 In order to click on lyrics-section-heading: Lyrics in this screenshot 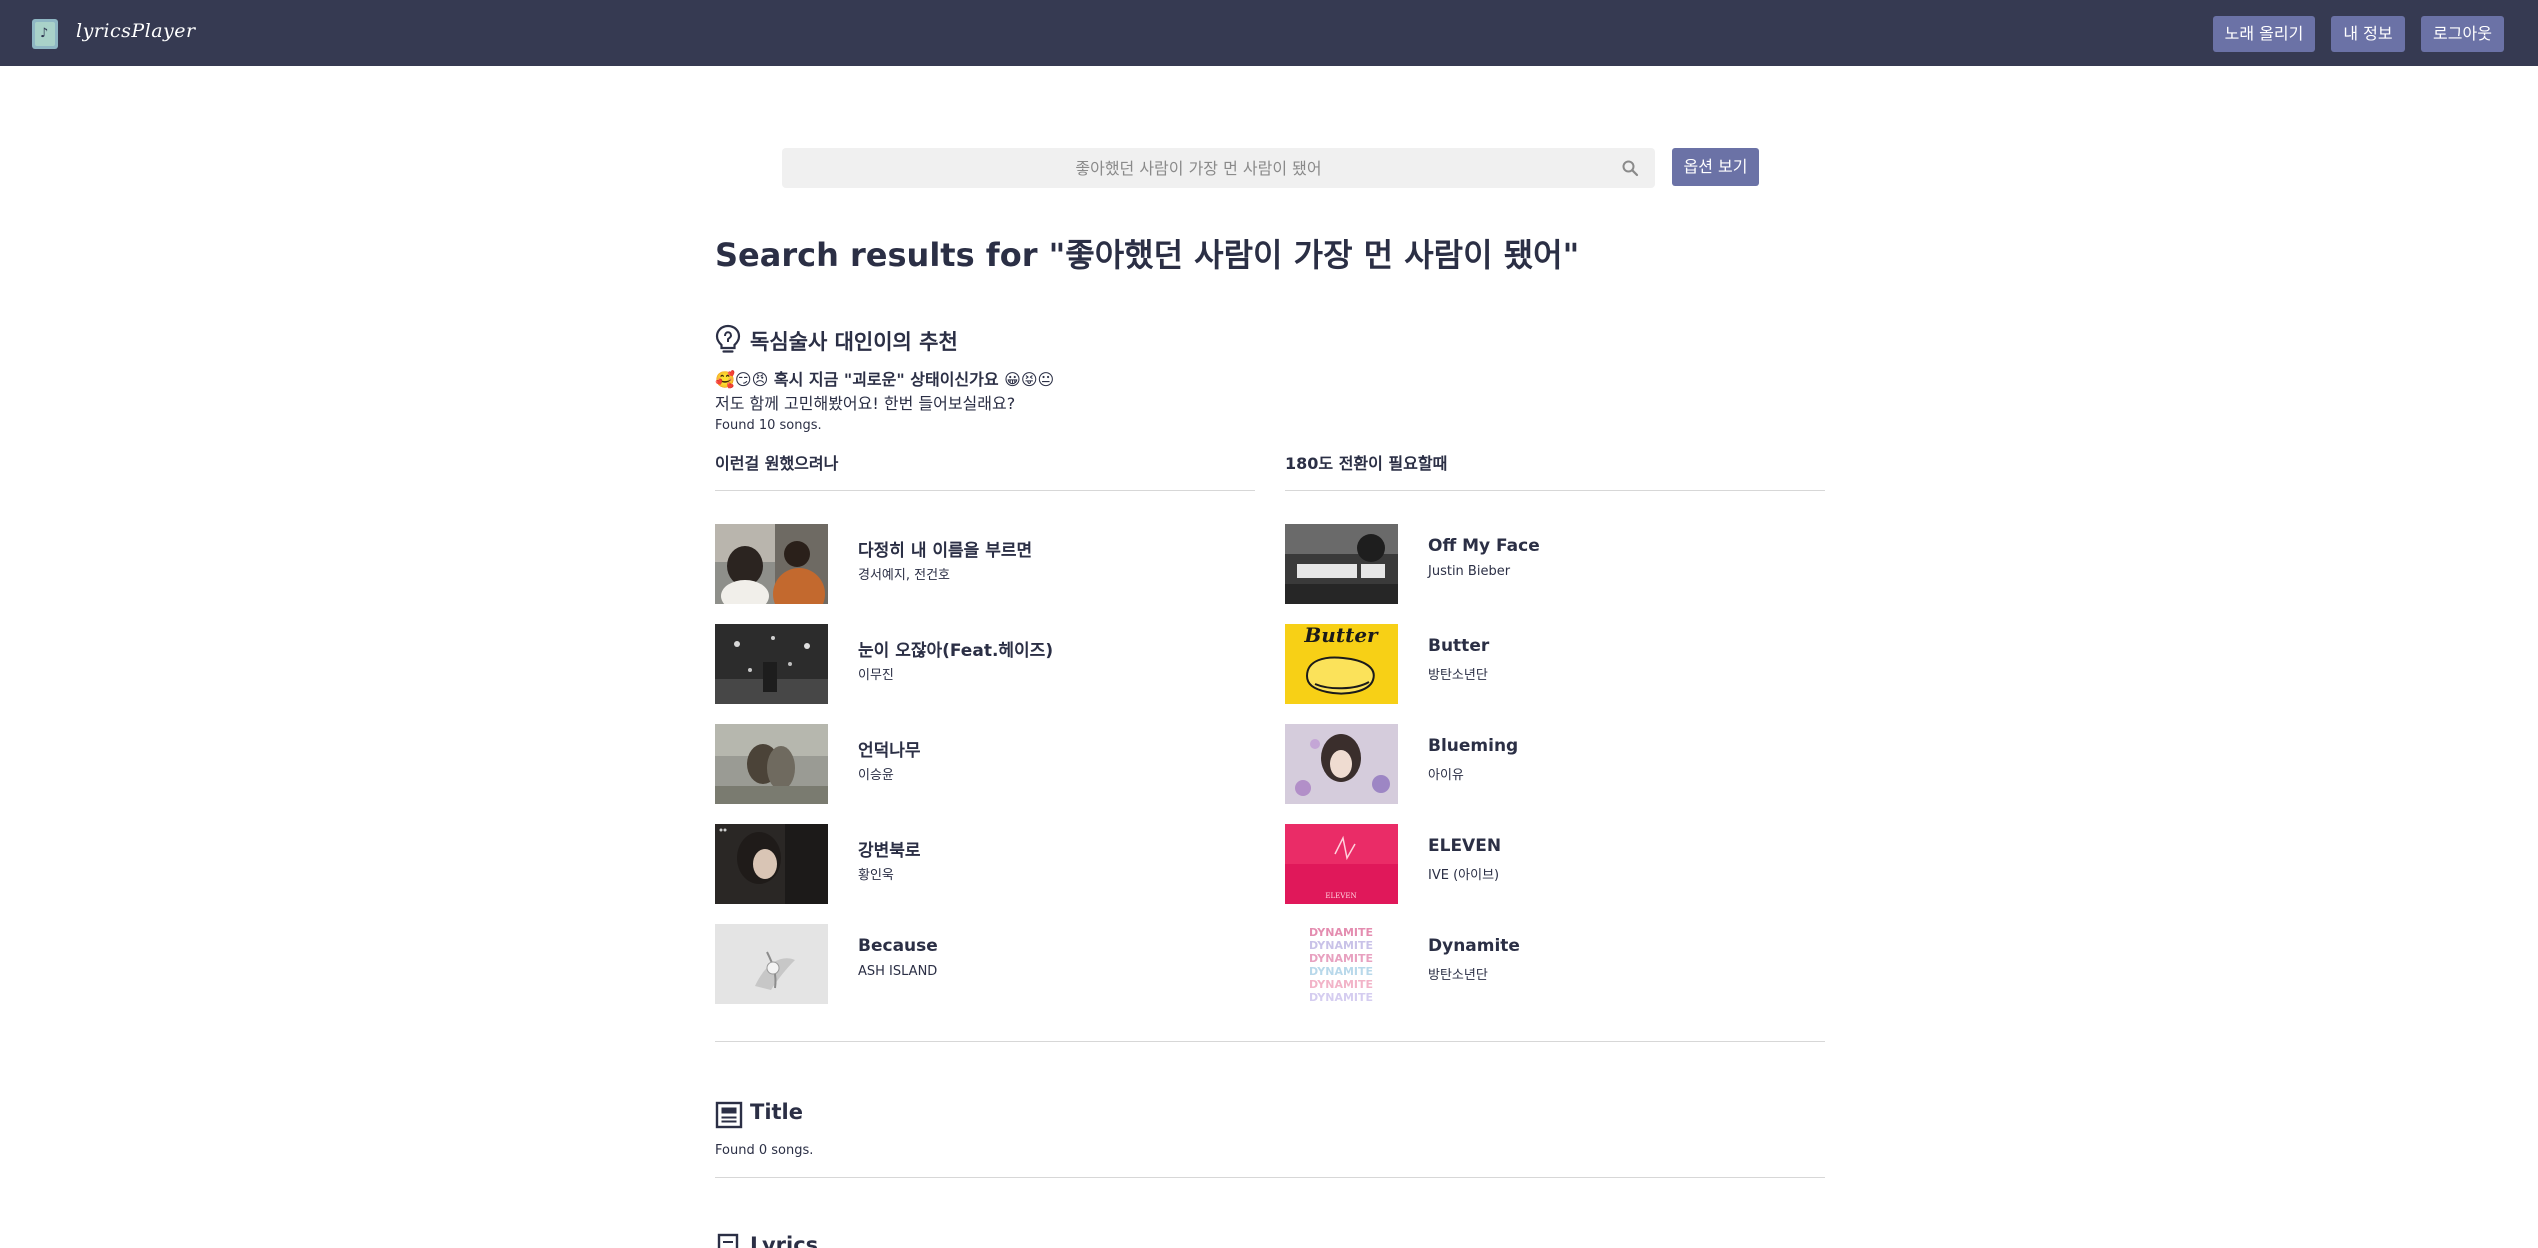, I will do `click(784, 1240)`.